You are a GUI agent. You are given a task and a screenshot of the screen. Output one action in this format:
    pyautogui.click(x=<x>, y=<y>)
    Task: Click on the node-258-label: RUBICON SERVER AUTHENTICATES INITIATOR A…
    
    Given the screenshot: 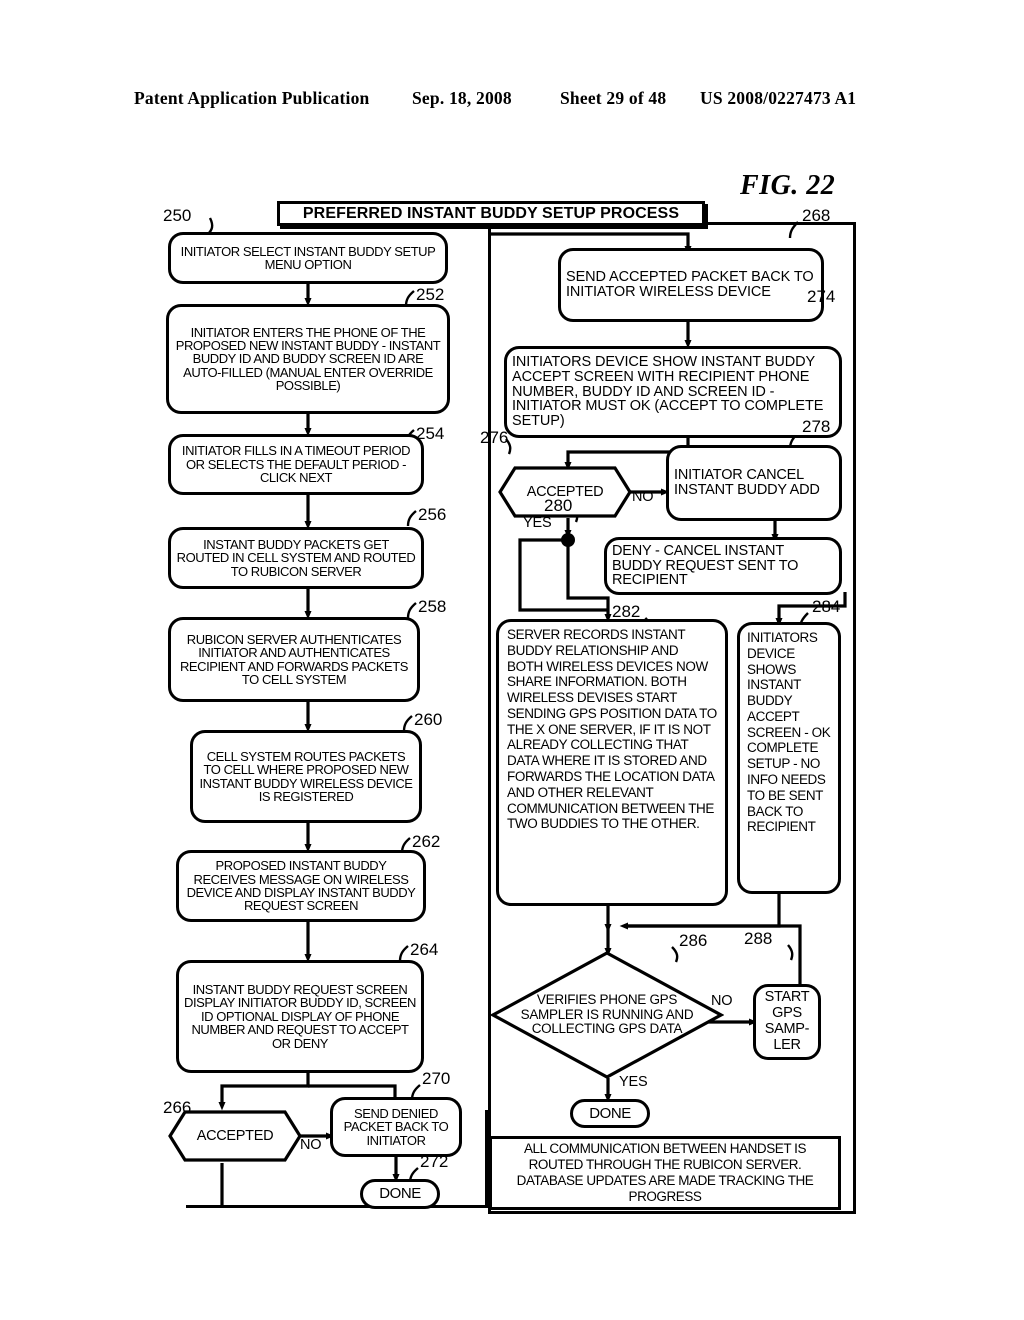 What is the action you would take?
    pyautogui.click(x=293, y=659)
    